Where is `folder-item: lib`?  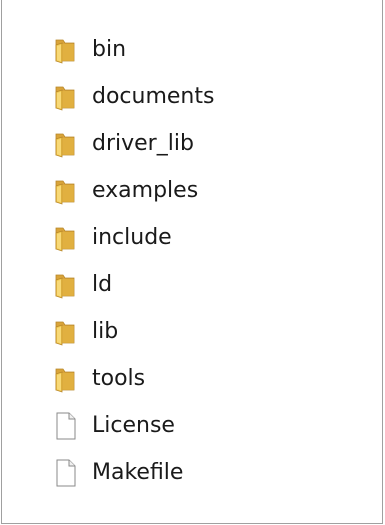
folder-item: lib is located at coordinates (134, 331).